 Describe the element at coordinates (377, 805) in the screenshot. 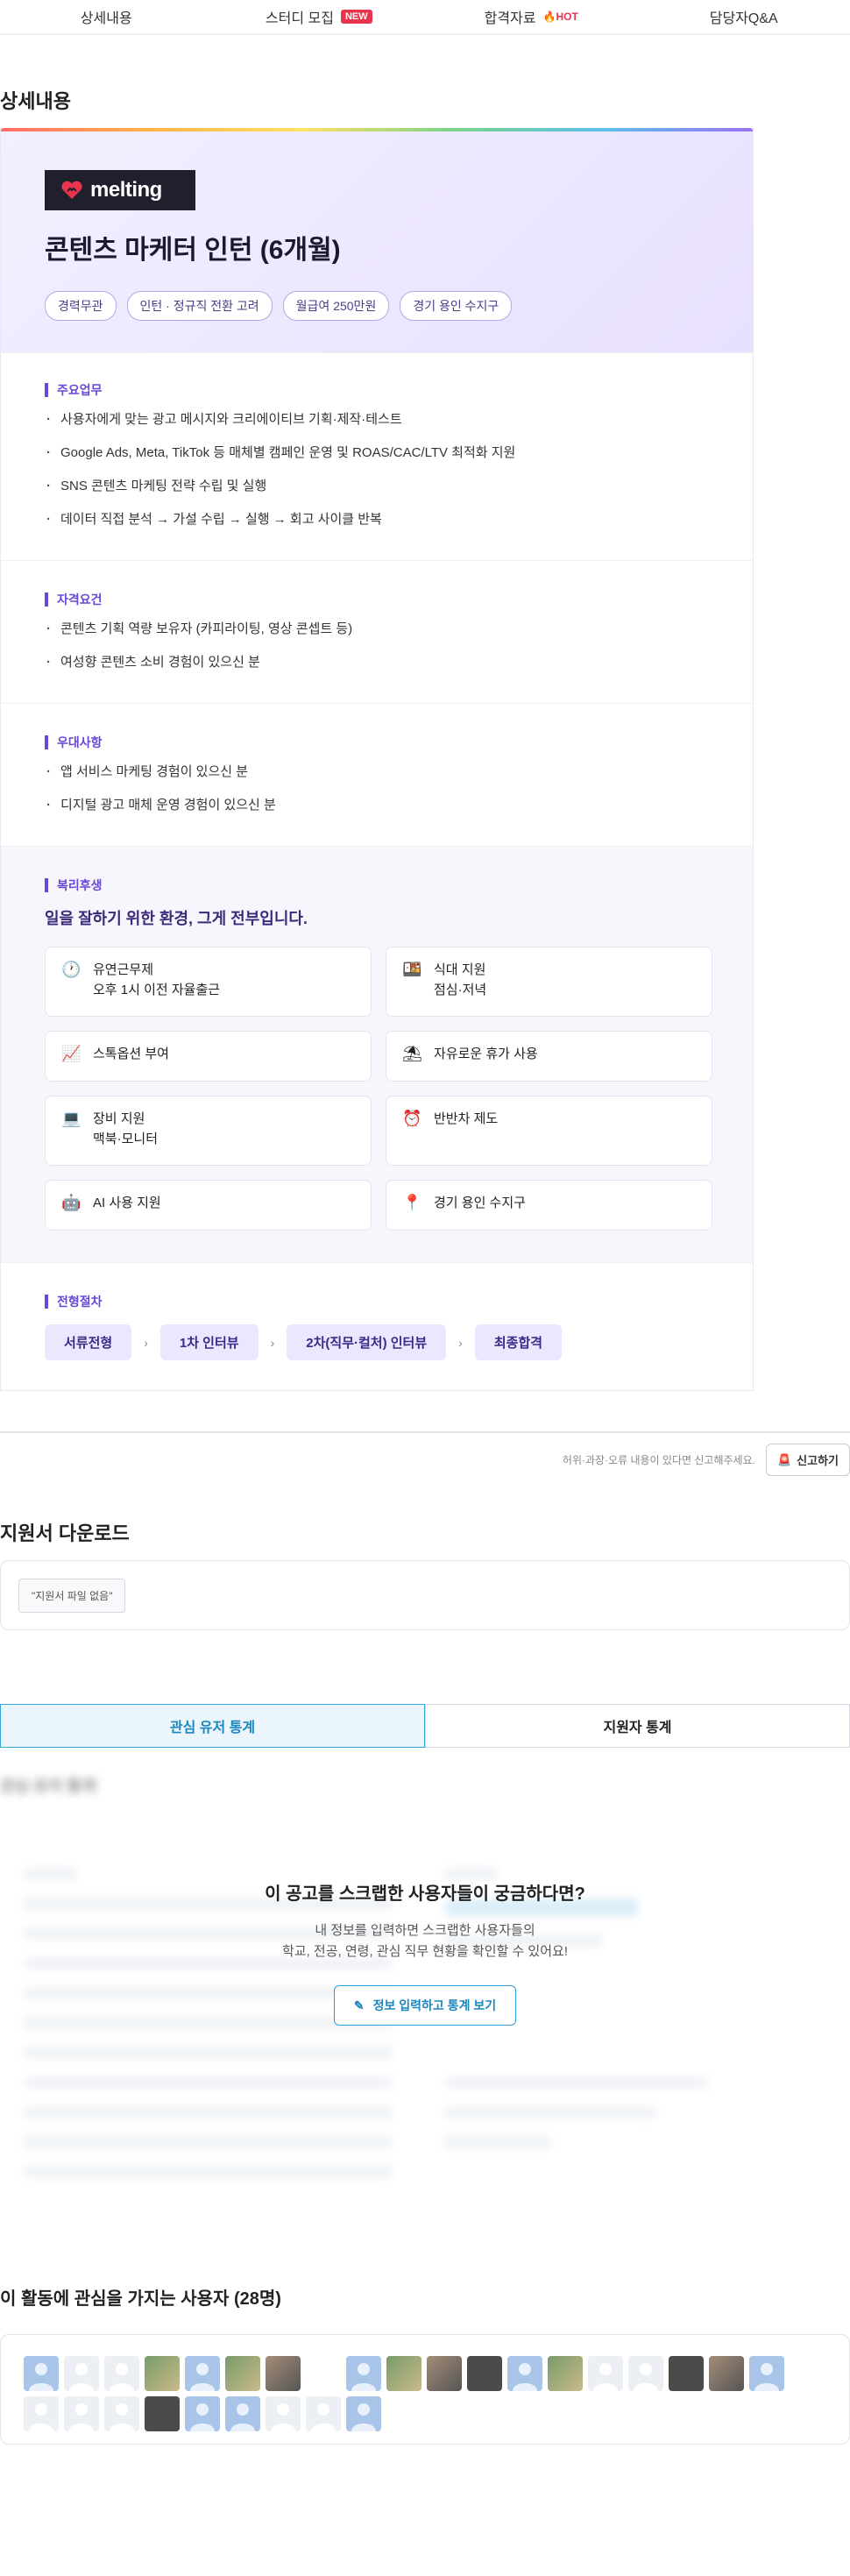

I see `list-item: 디지털 광고 매체 운영 경험이 있으신 분` at that location.